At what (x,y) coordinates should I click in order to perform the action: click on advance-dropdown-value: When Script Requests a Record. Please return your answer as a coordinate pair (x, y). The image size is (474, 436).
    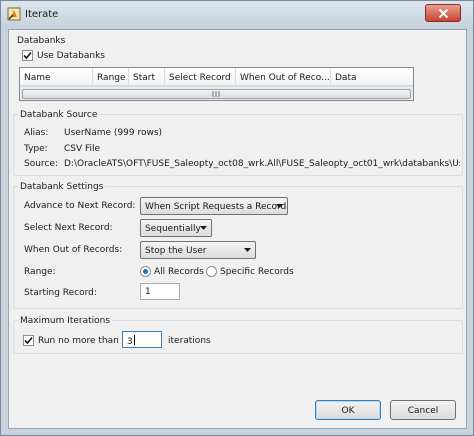
    Looking at the image, I should click on (216, 207).